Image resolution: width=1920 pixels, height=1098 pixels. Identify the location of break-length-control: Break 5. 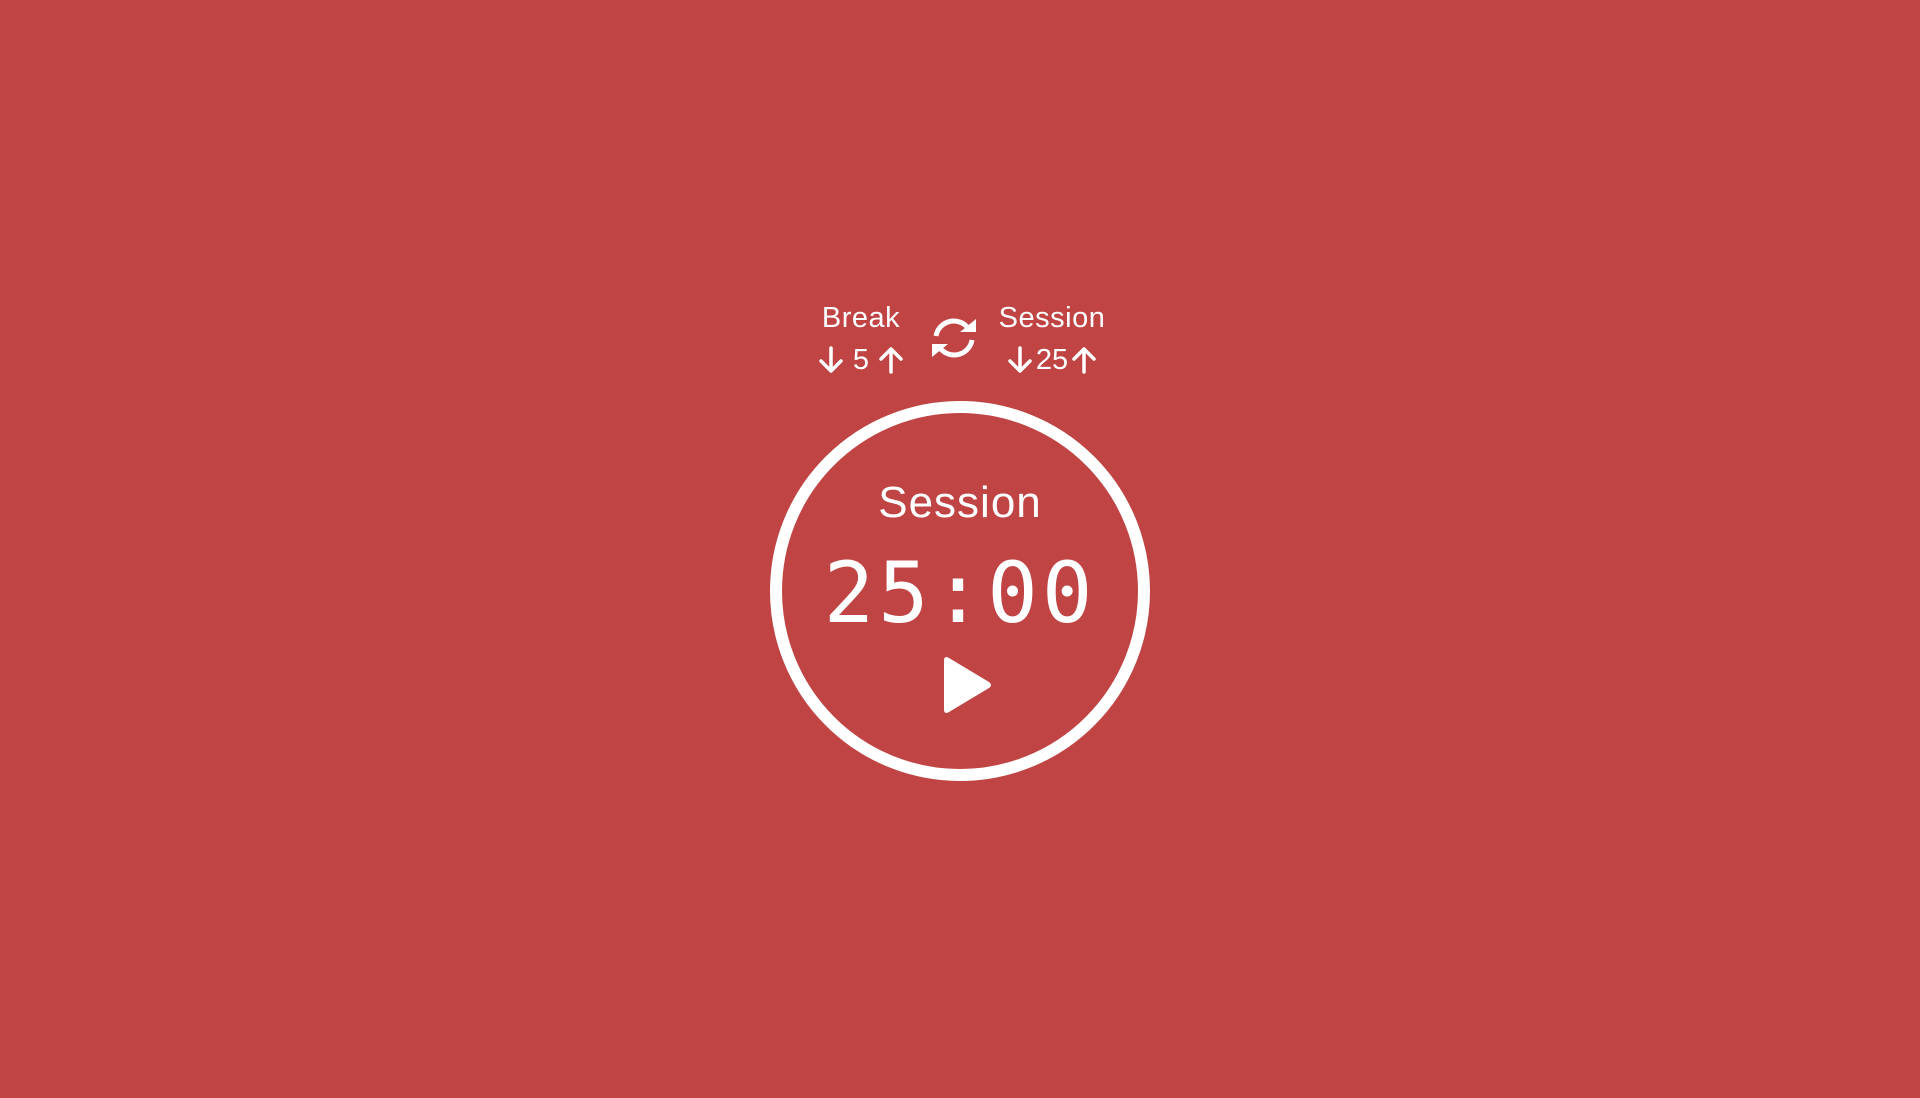
(861, 338).